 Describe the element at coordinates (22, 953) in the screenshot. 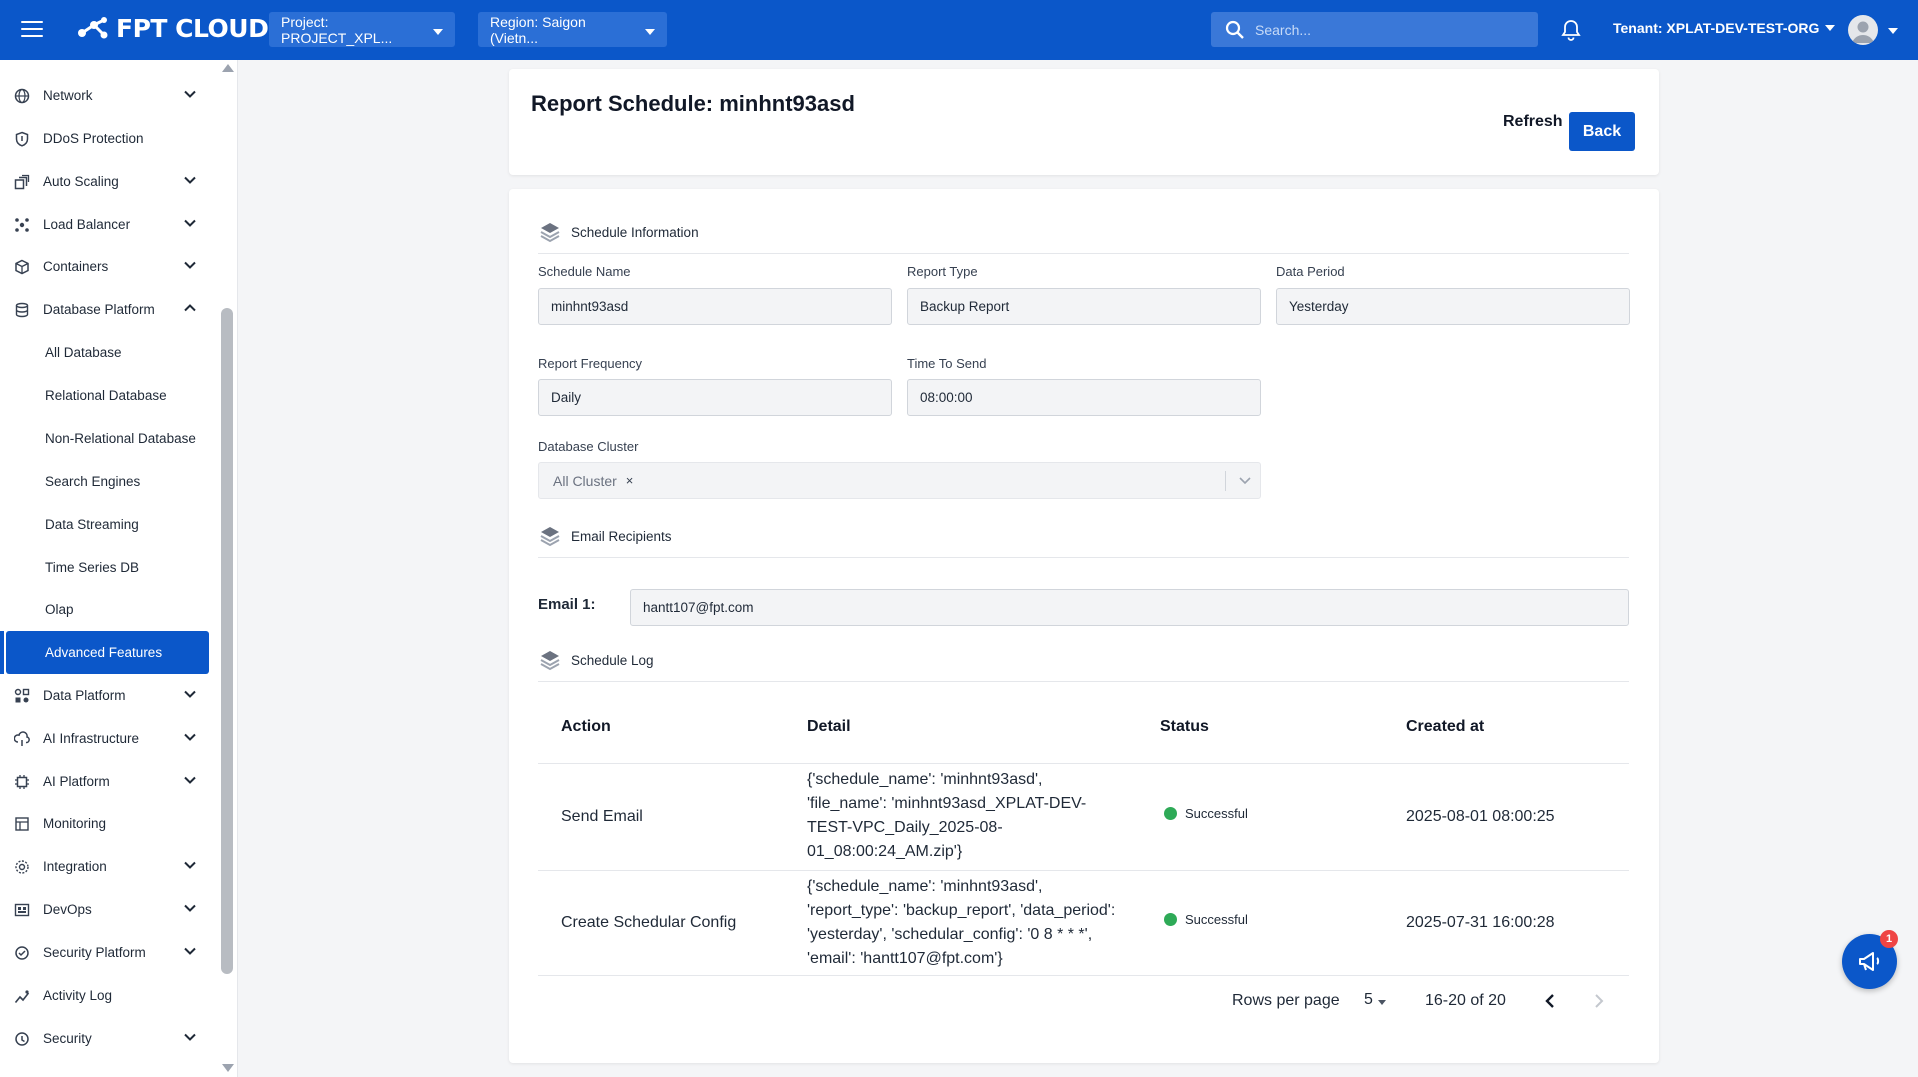

I see `security-platform-icon` at that location.